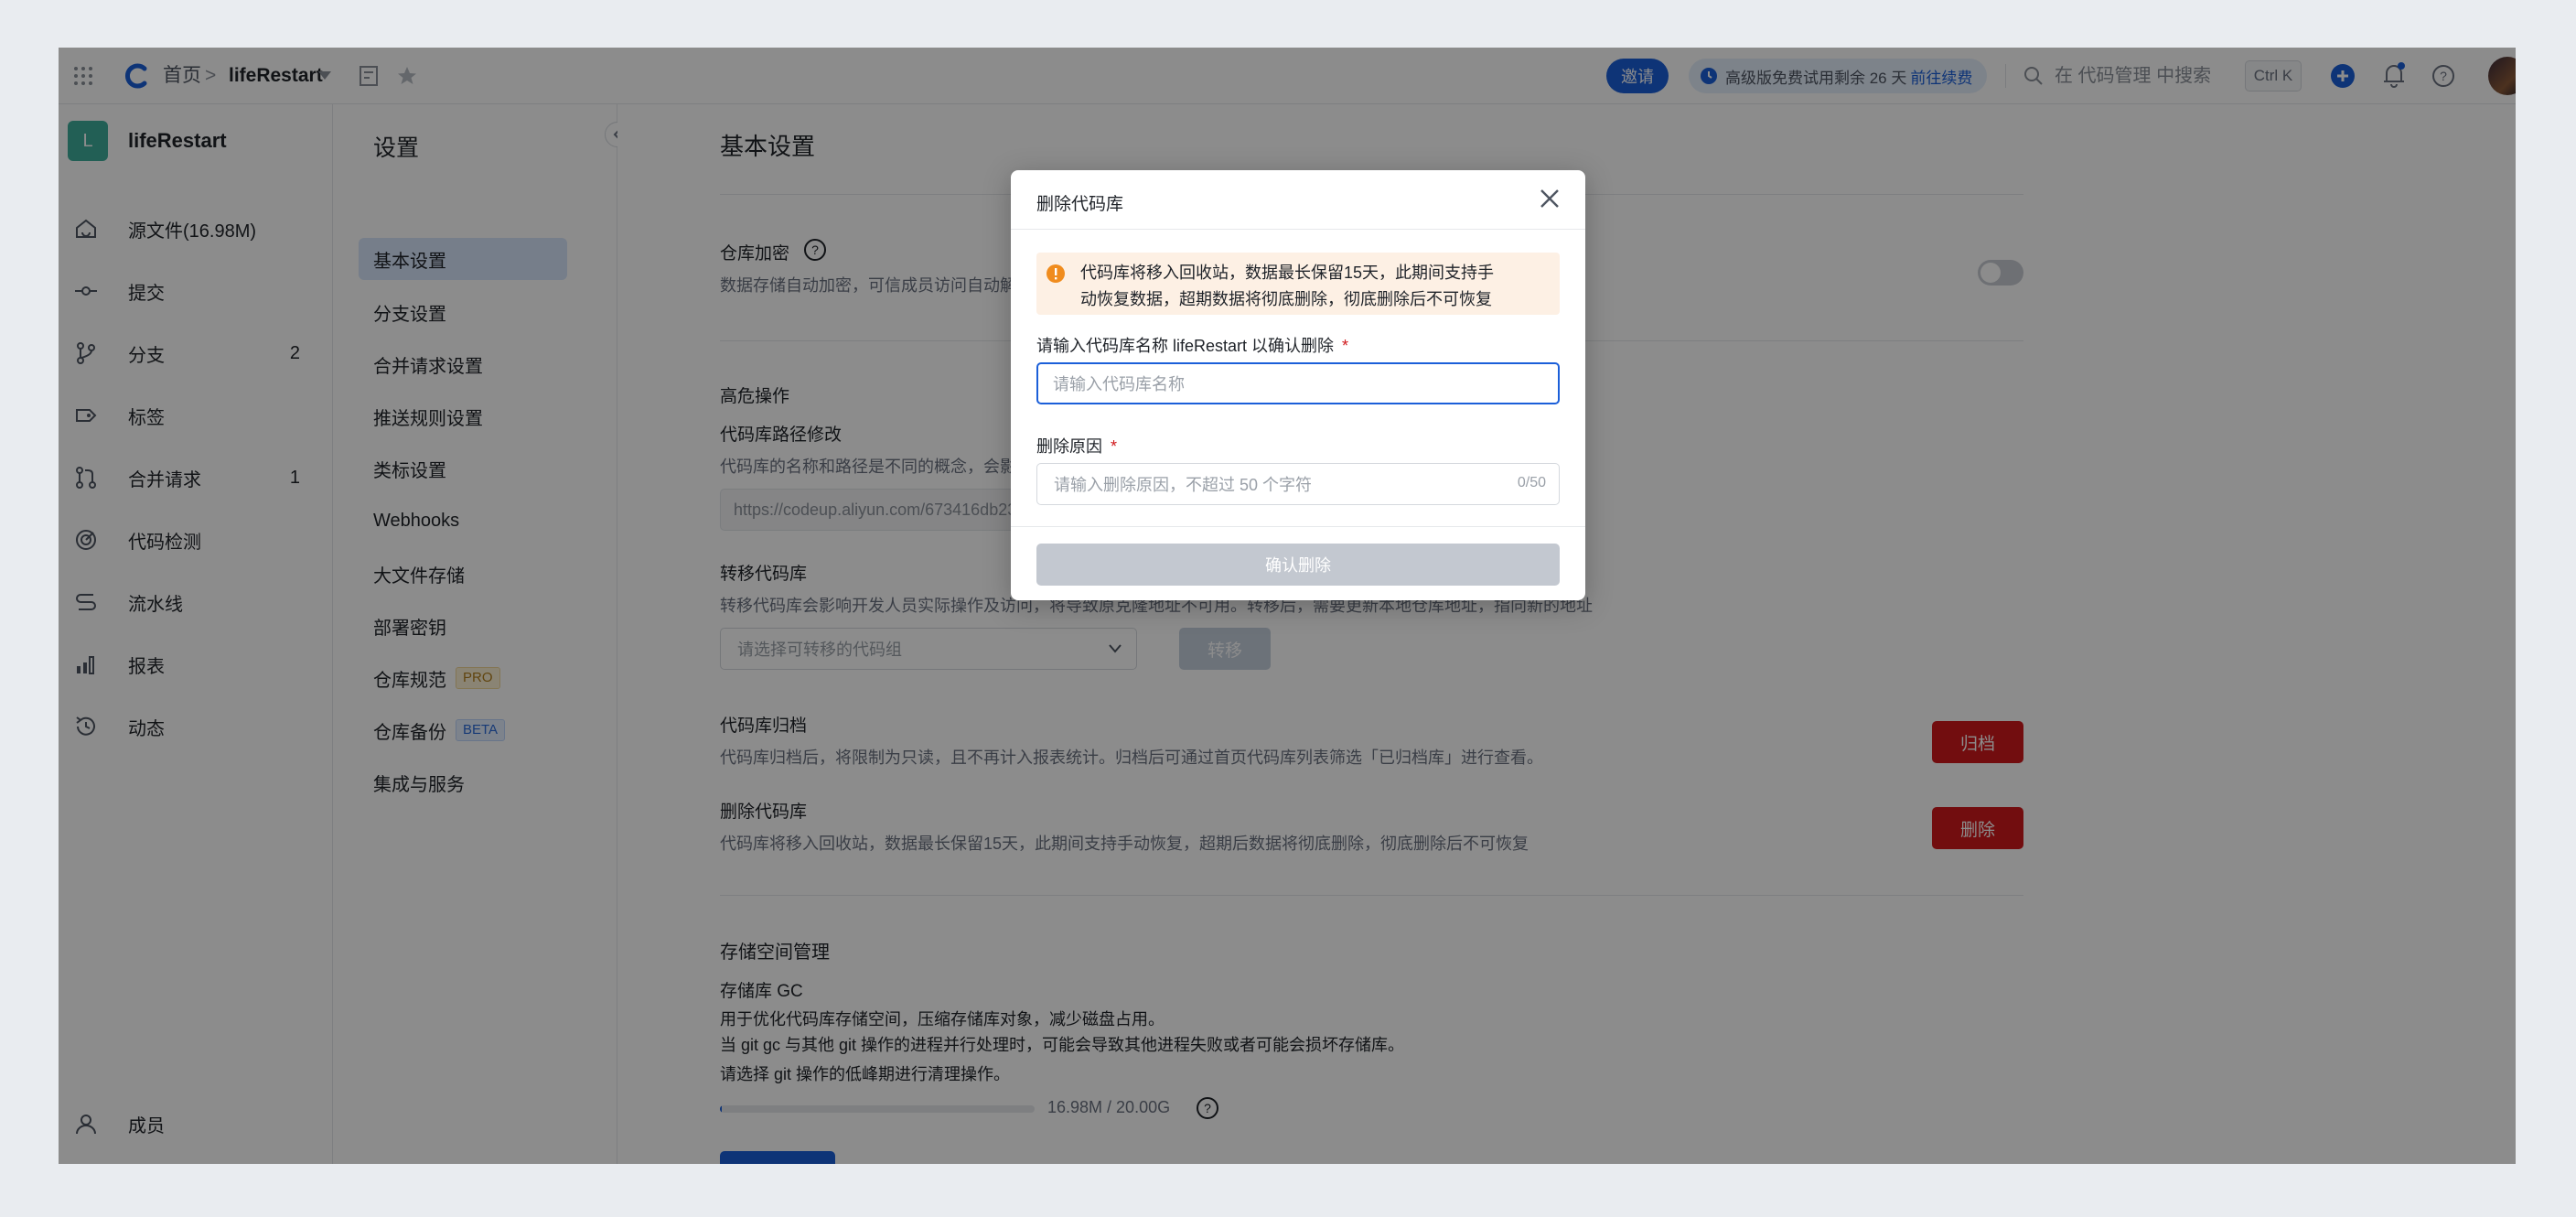 The height and width of the screenshot is (1217, 2576). I want to click on dialog-title: 删除代码库, so click(1080, 205).